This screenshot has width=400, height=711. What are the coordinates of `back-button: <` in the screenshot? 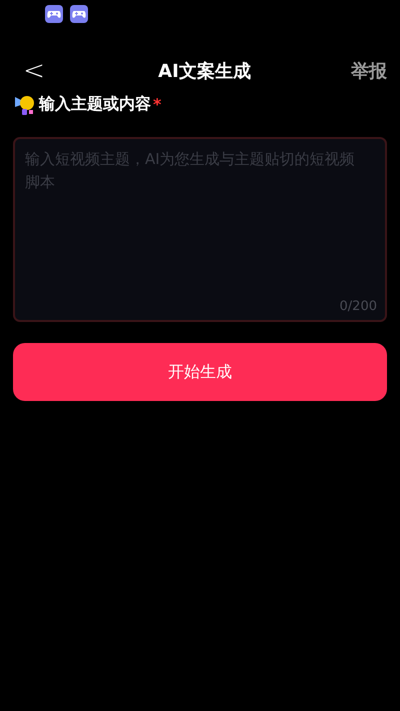 It's located at (34, 71).